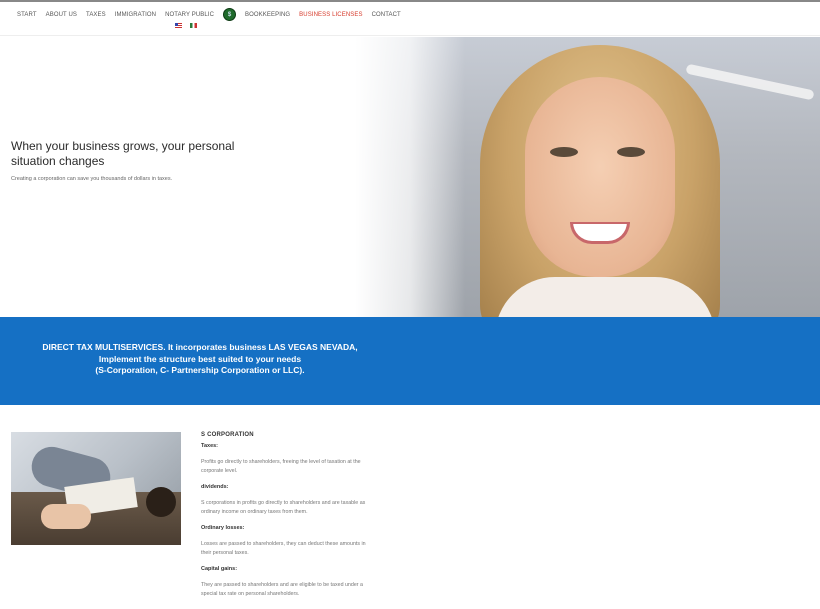 The image size is (820, 609). I want to click on section-title-dividends: dividends:, so click(215, 487).